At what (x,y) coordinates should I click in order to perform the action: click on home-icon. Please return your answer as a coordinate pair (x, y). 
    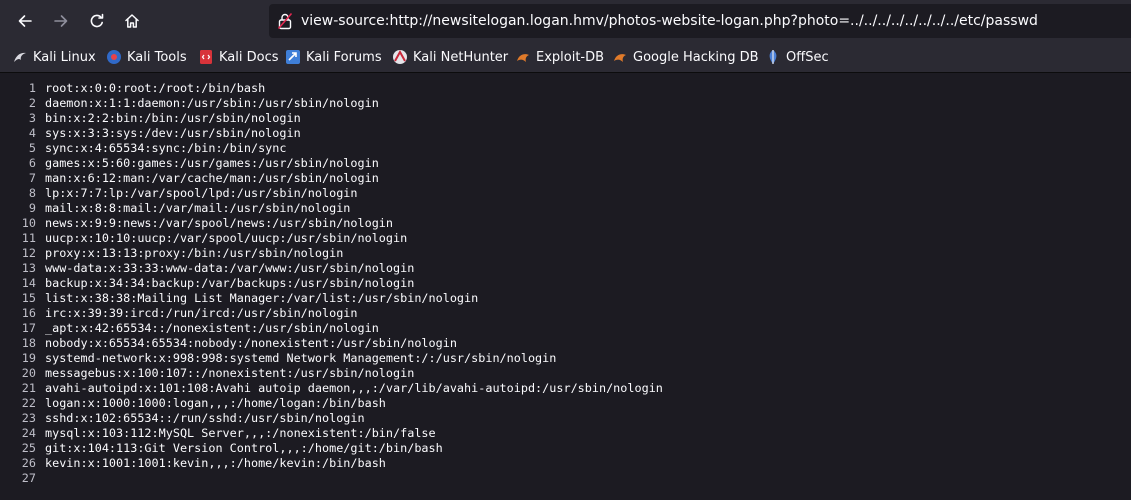
    Looking at the image, I should click on (132, 21).